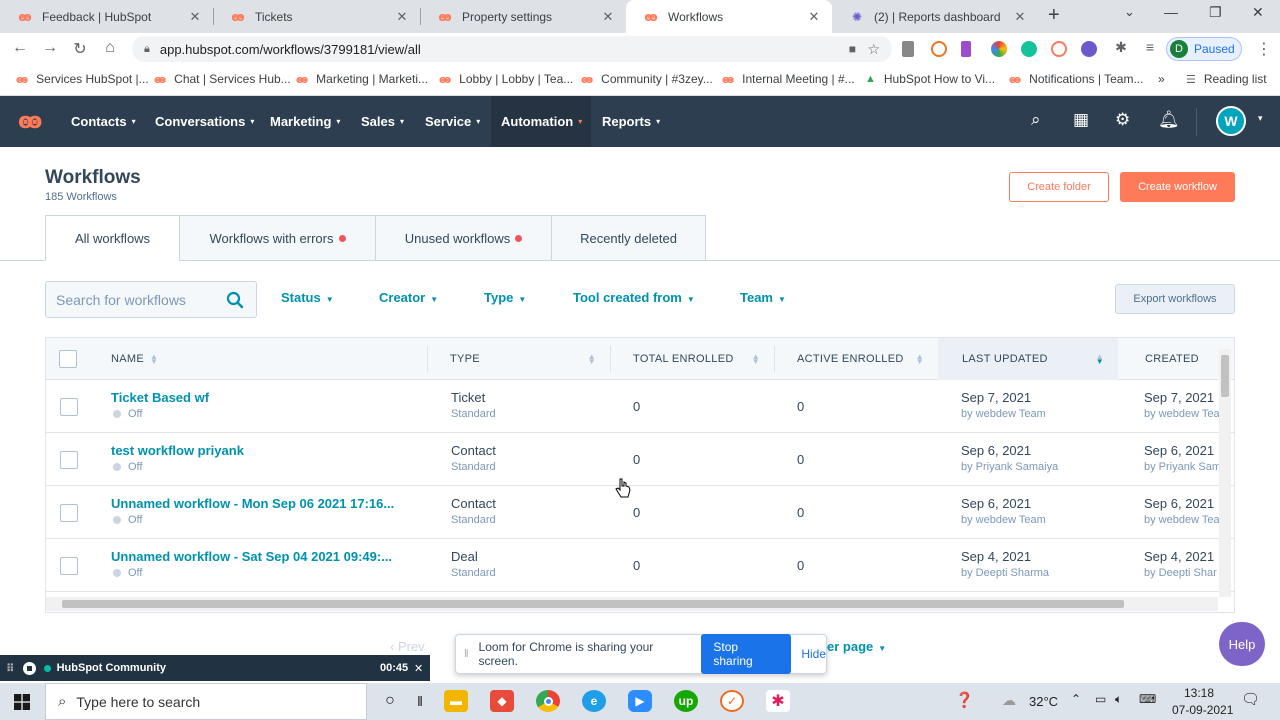 The image size is (1280, 720). Describe the element at coordinates (1176, 359) in the screenshot. I see `column-header-created: CREATED` at that location.